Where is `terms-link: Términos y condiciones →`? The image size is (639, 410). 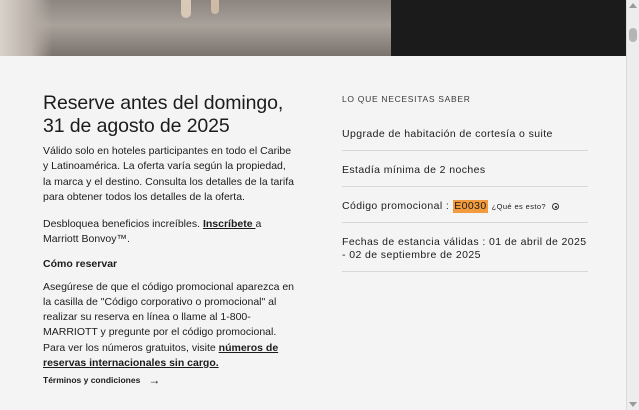 terms-link: Términos y condiciones → is located at coordinates (101, 380).